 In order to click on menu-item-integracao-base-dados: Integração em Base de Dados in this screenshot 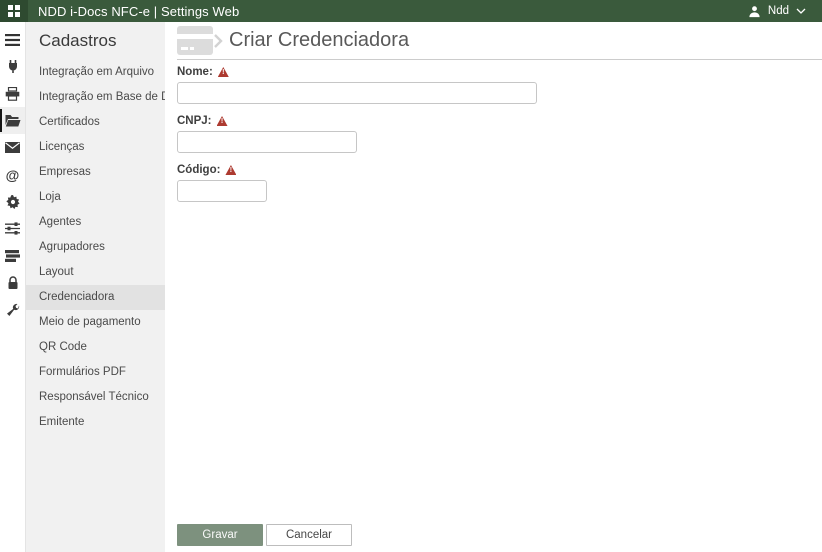, I will do `click(95, 97)`.